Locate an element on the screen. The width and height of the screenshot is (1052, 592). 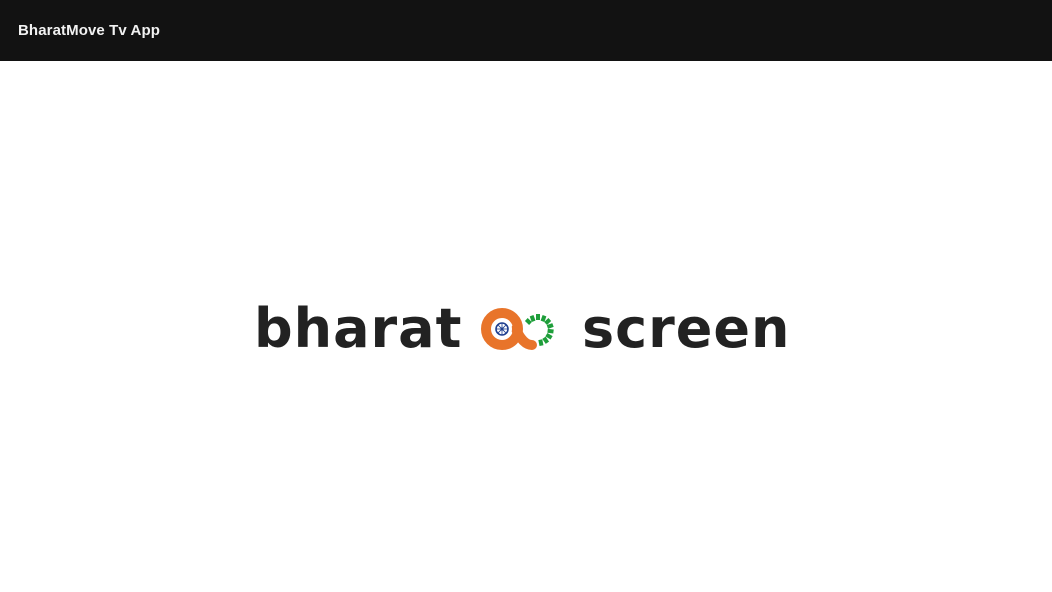
logo-word-screen: screen is located at coordinates (686, 328).